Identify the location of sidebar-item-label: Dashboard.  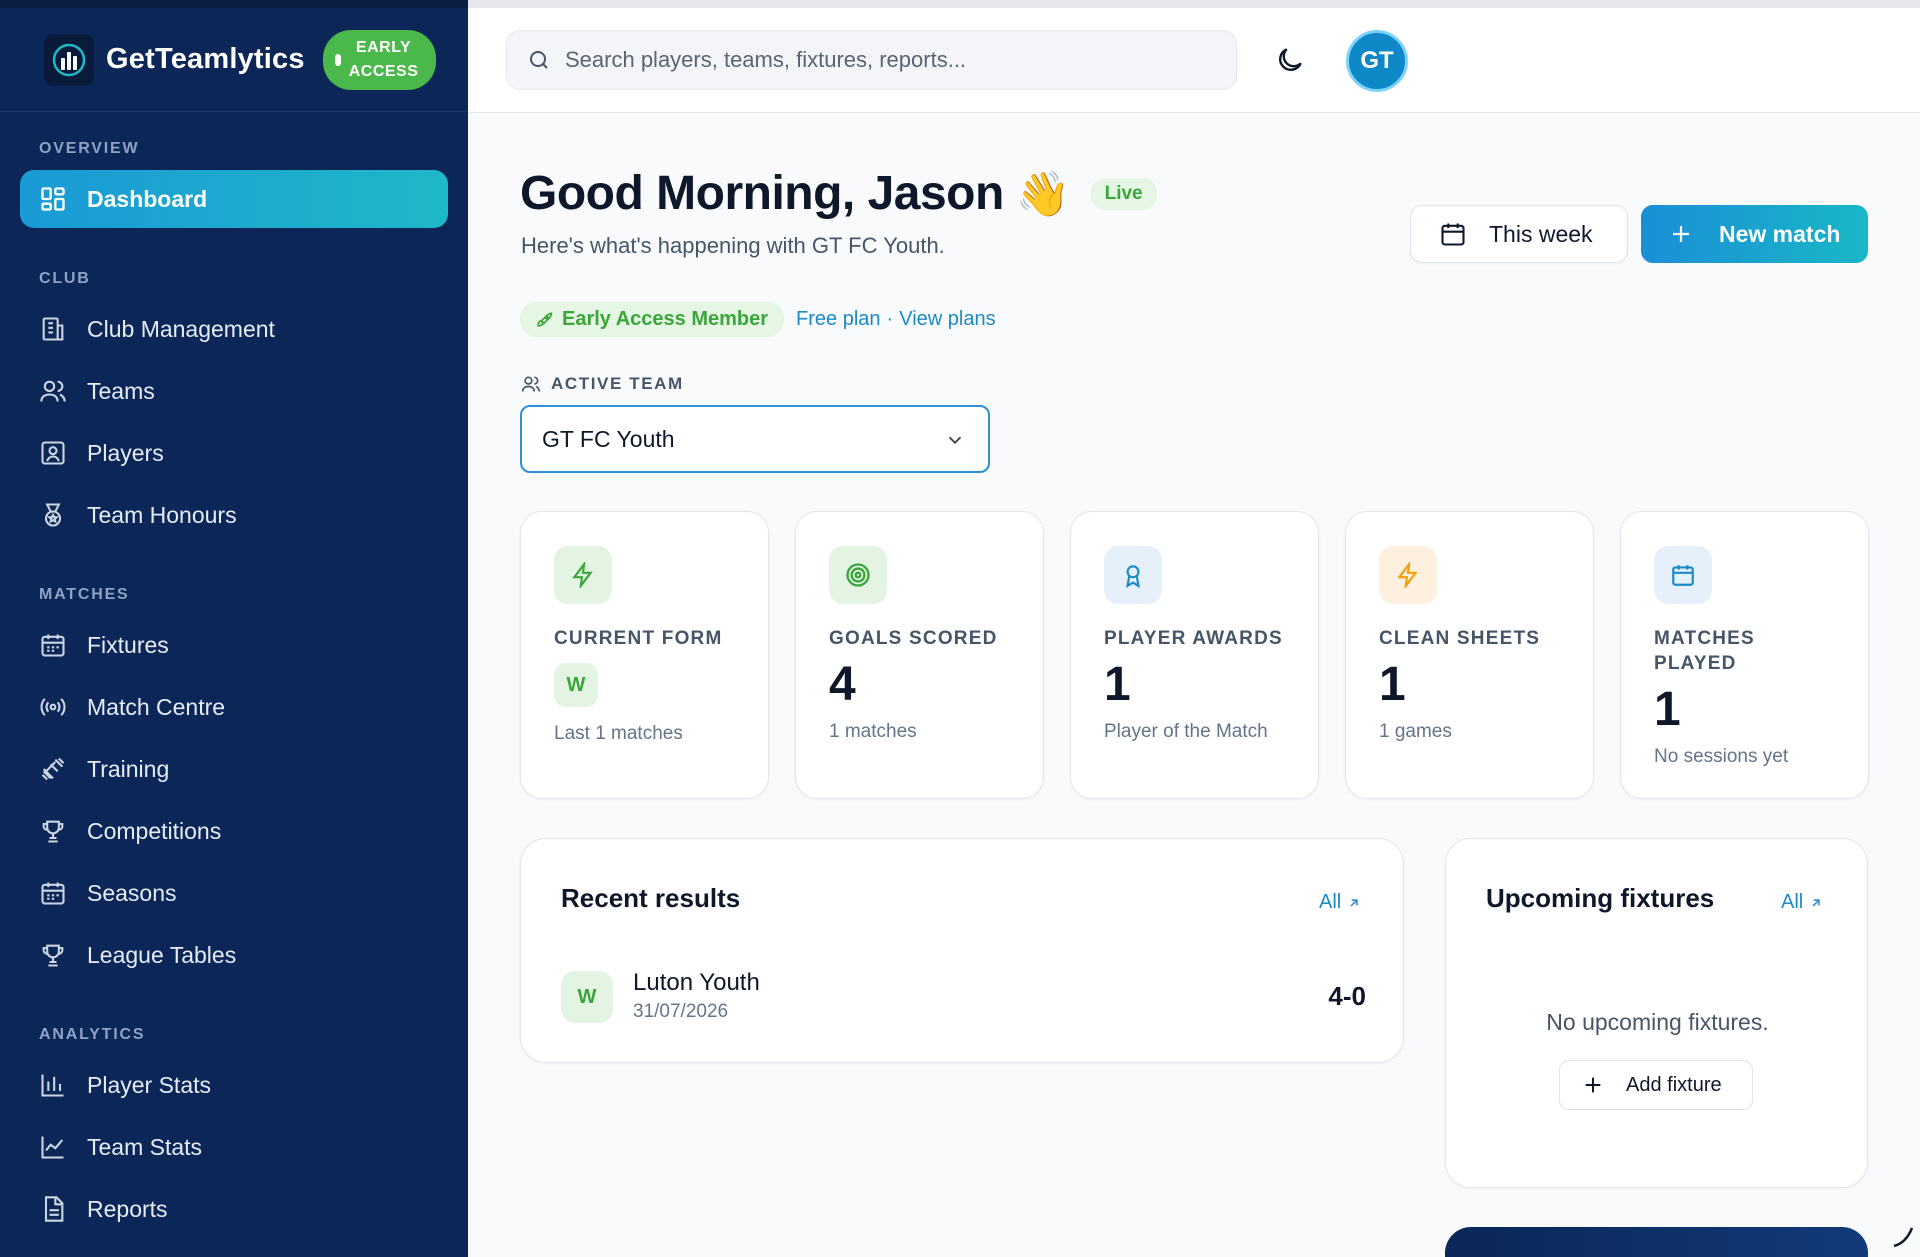
(147, 198).